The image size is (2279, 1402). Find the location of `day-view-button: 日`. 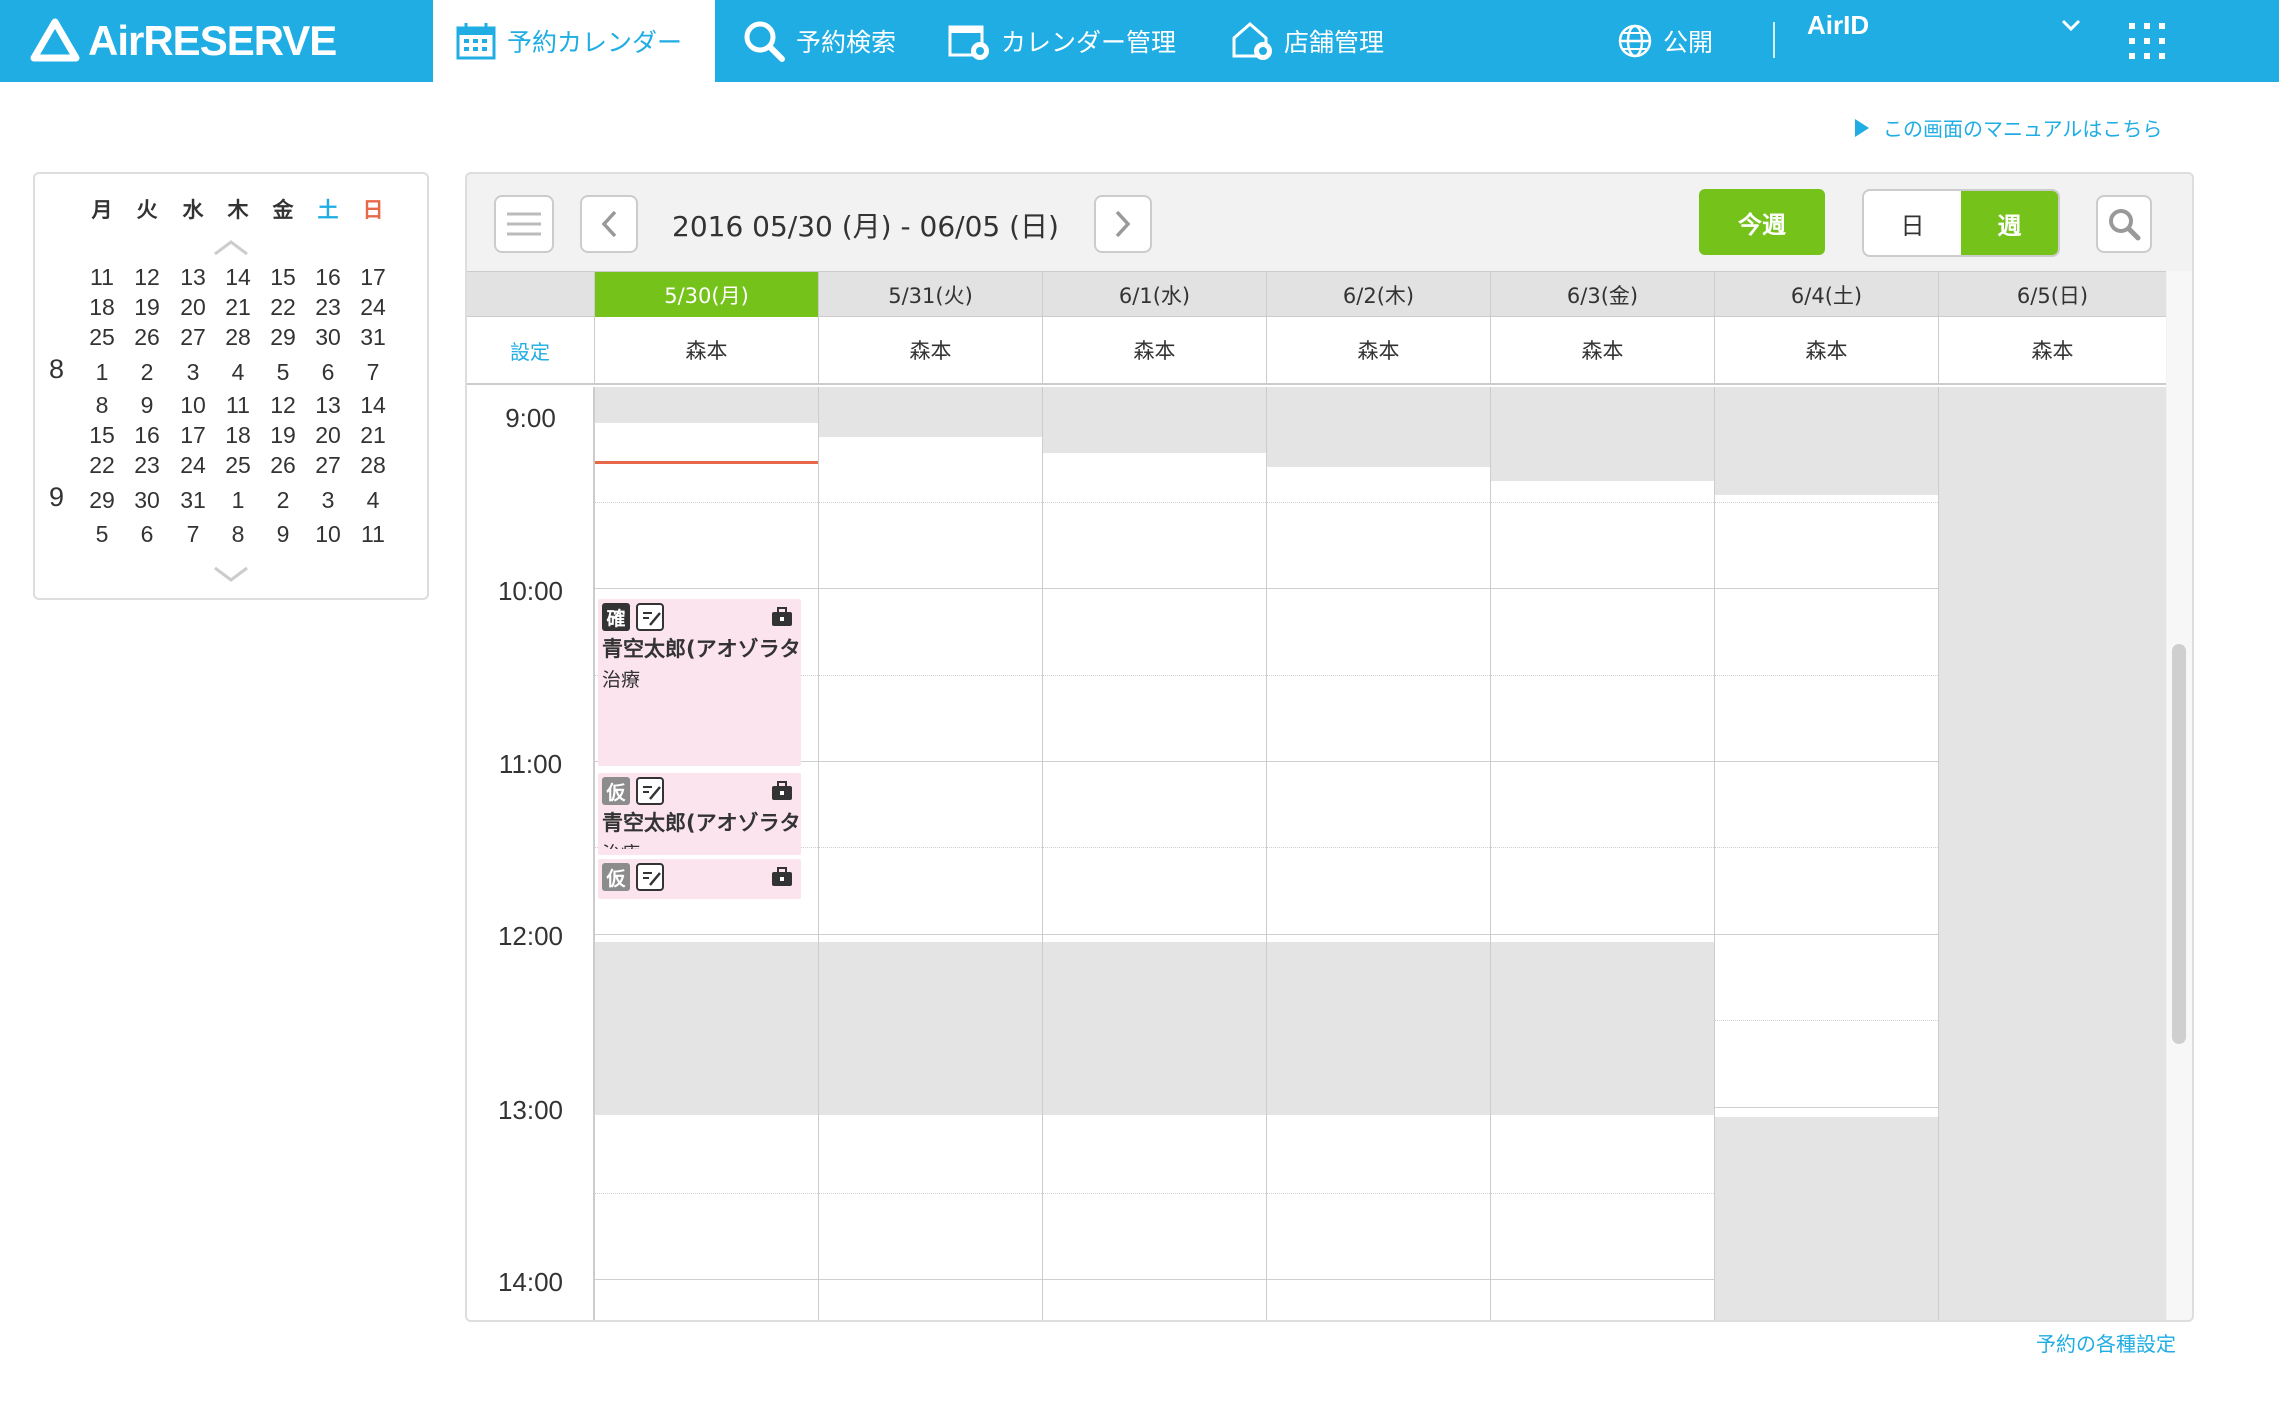

day-view-button: 日 is located at coordinates (1912, 223).